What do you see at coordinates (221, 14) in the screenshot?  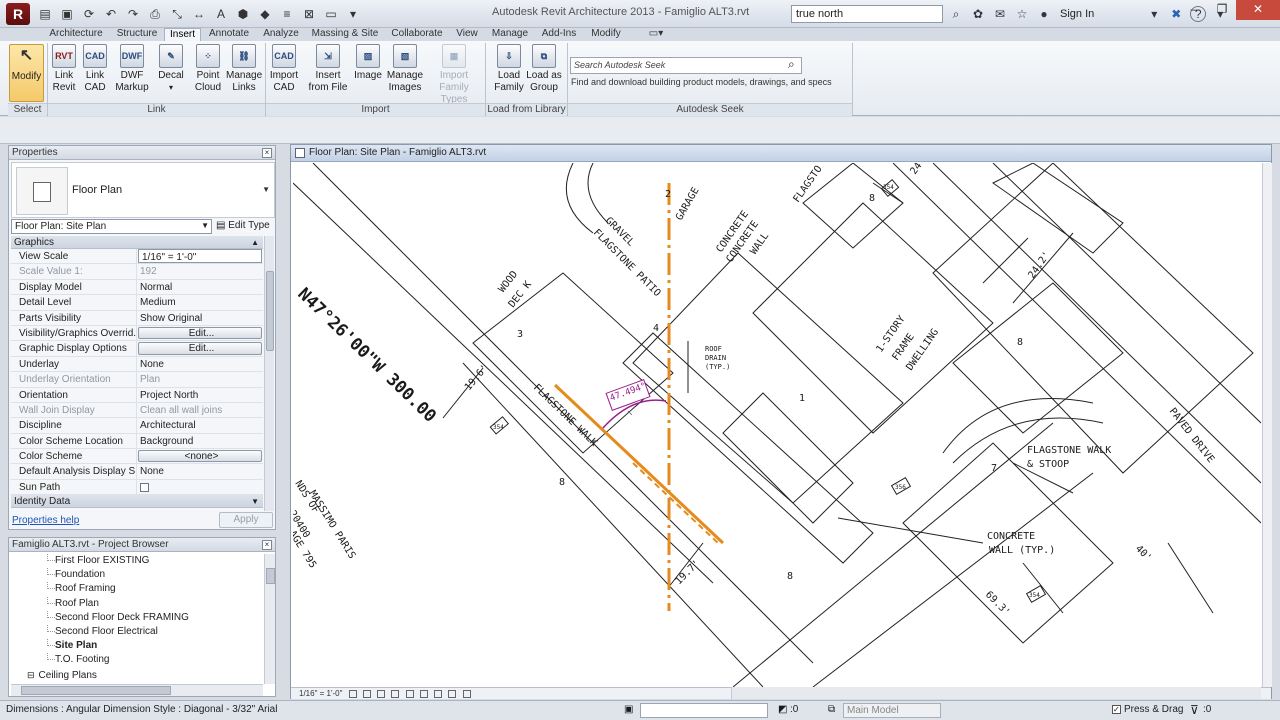 I see `tag-icon: A` at bounding box center [221, 14].